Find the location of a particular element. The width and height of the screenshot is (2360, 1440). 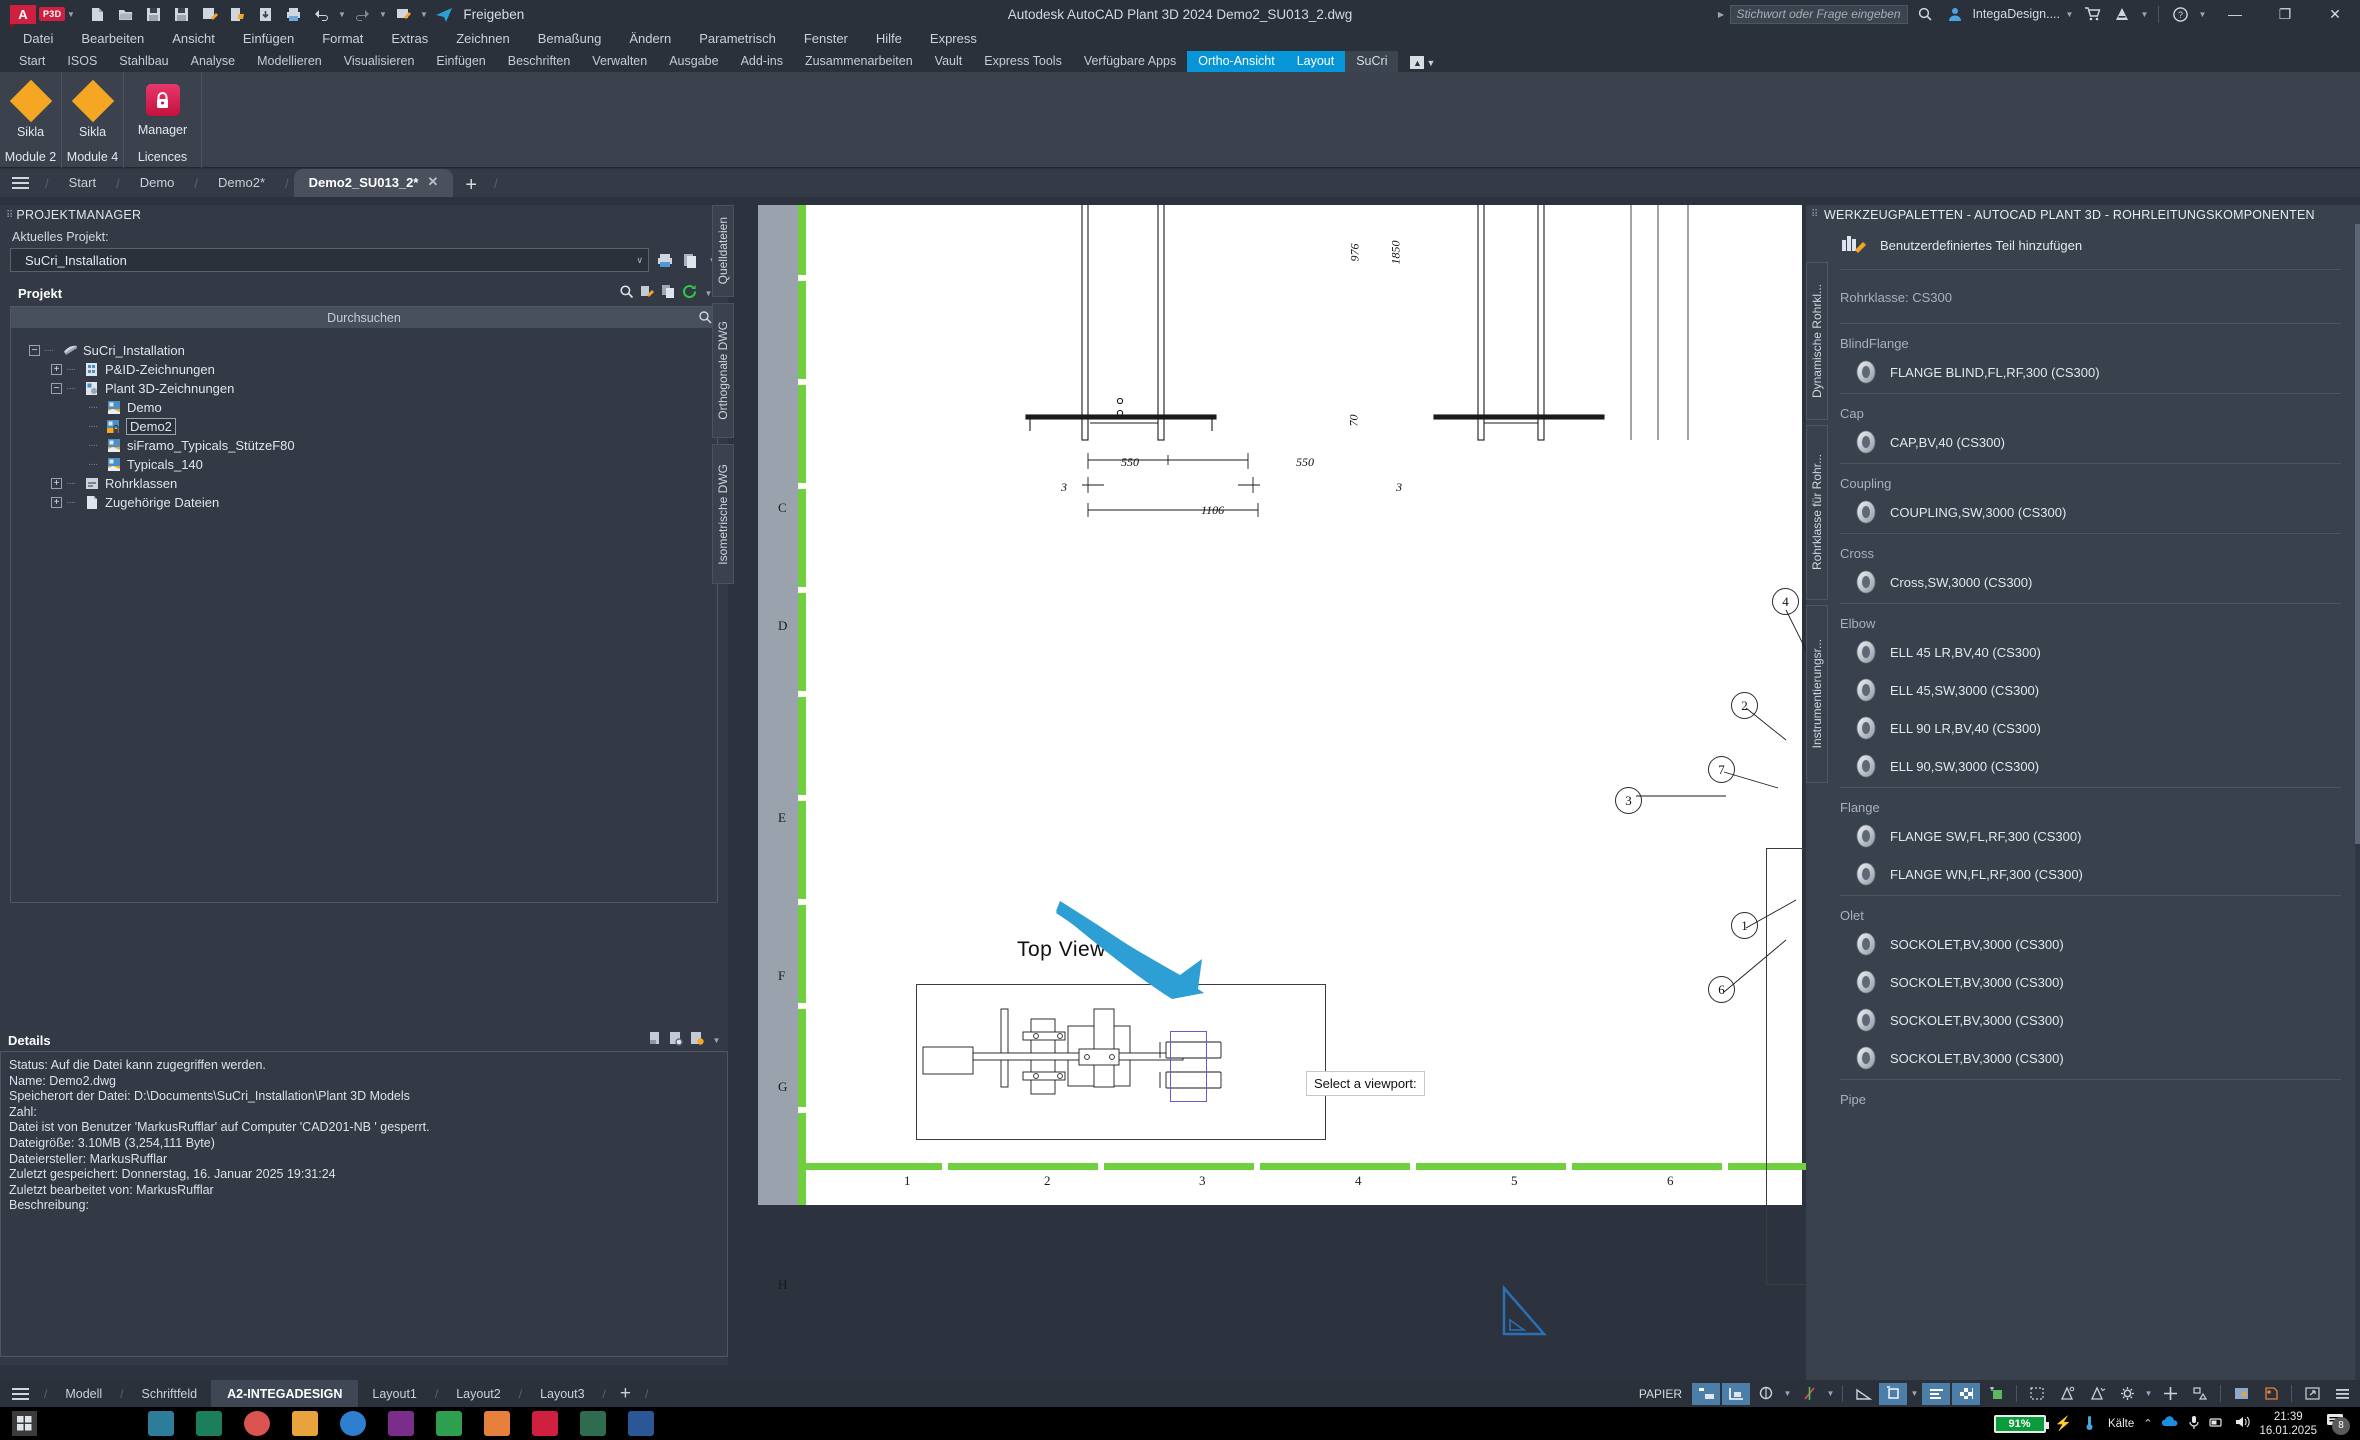

weather-label: Kälte is located at coordinates (2121, 1424).